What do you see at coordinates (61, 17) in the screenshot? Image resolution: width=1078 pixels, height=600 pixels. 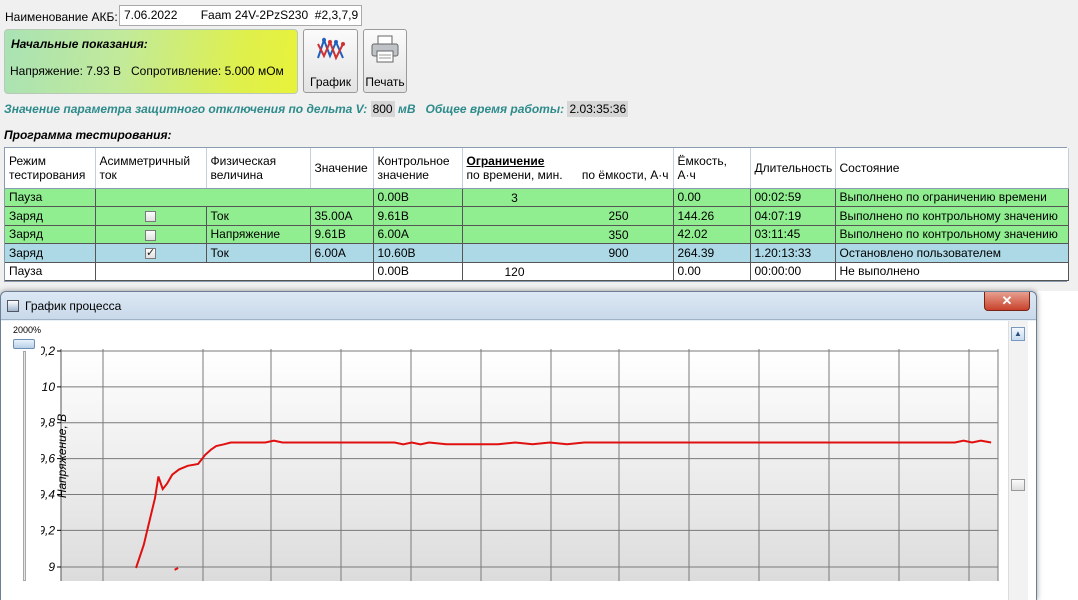 I see `akb-name-row: Наименование АКБ:` at bounding box center [61, 17].